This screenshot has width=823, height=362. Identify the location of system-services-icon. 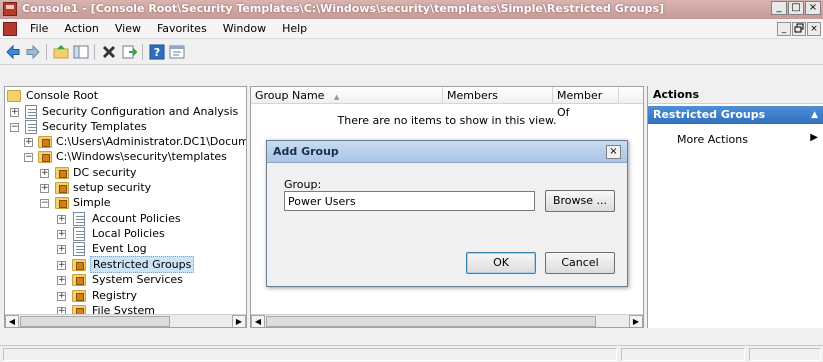
(79, 280).